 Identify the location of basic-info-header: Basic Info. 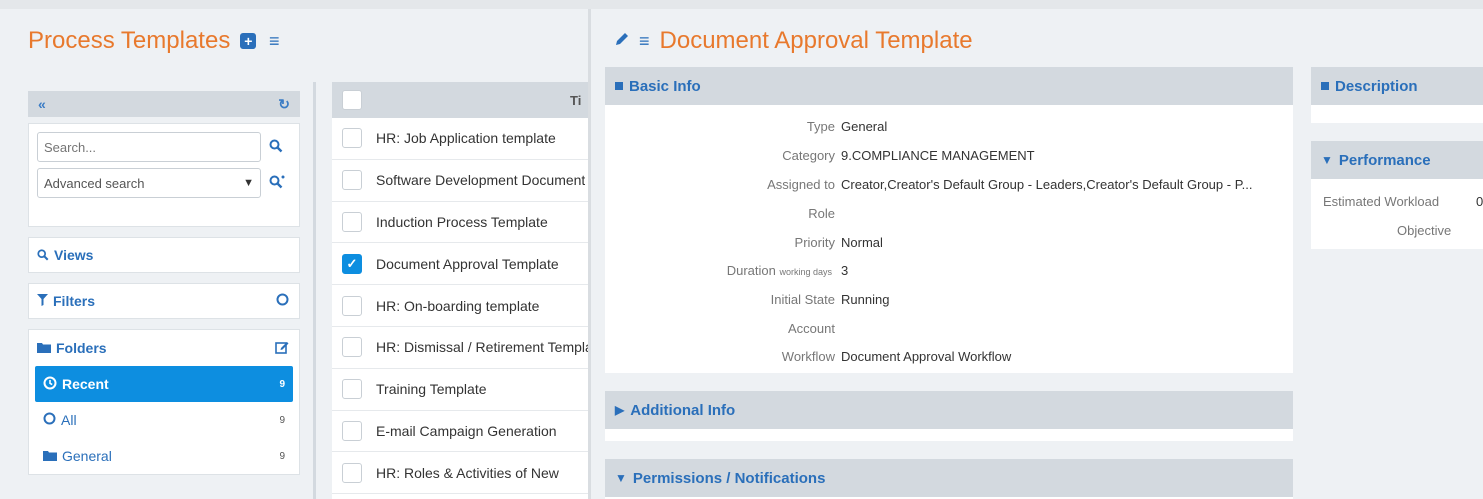
(949, 86).